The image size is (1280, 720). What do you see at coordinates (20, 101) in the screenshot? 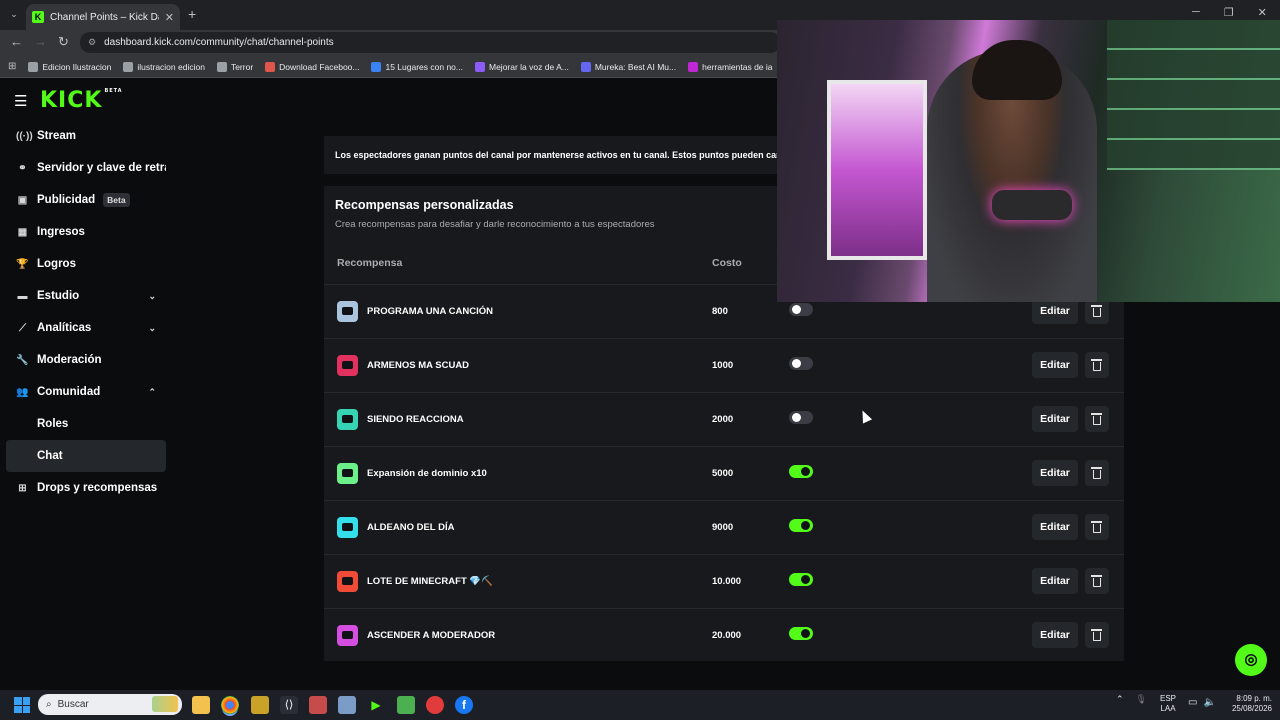
I see `menu-hamburger-icon: ☰` at bounding box center [20, 101].